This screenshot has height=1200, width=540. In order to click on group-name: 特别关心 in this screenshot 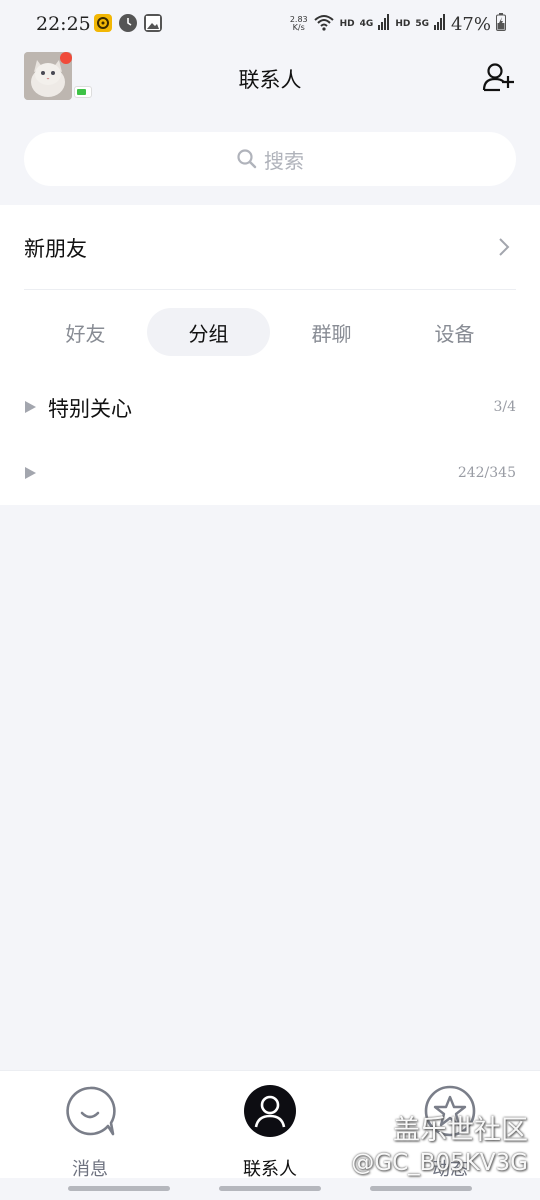, I will do `click(90, 409)`.